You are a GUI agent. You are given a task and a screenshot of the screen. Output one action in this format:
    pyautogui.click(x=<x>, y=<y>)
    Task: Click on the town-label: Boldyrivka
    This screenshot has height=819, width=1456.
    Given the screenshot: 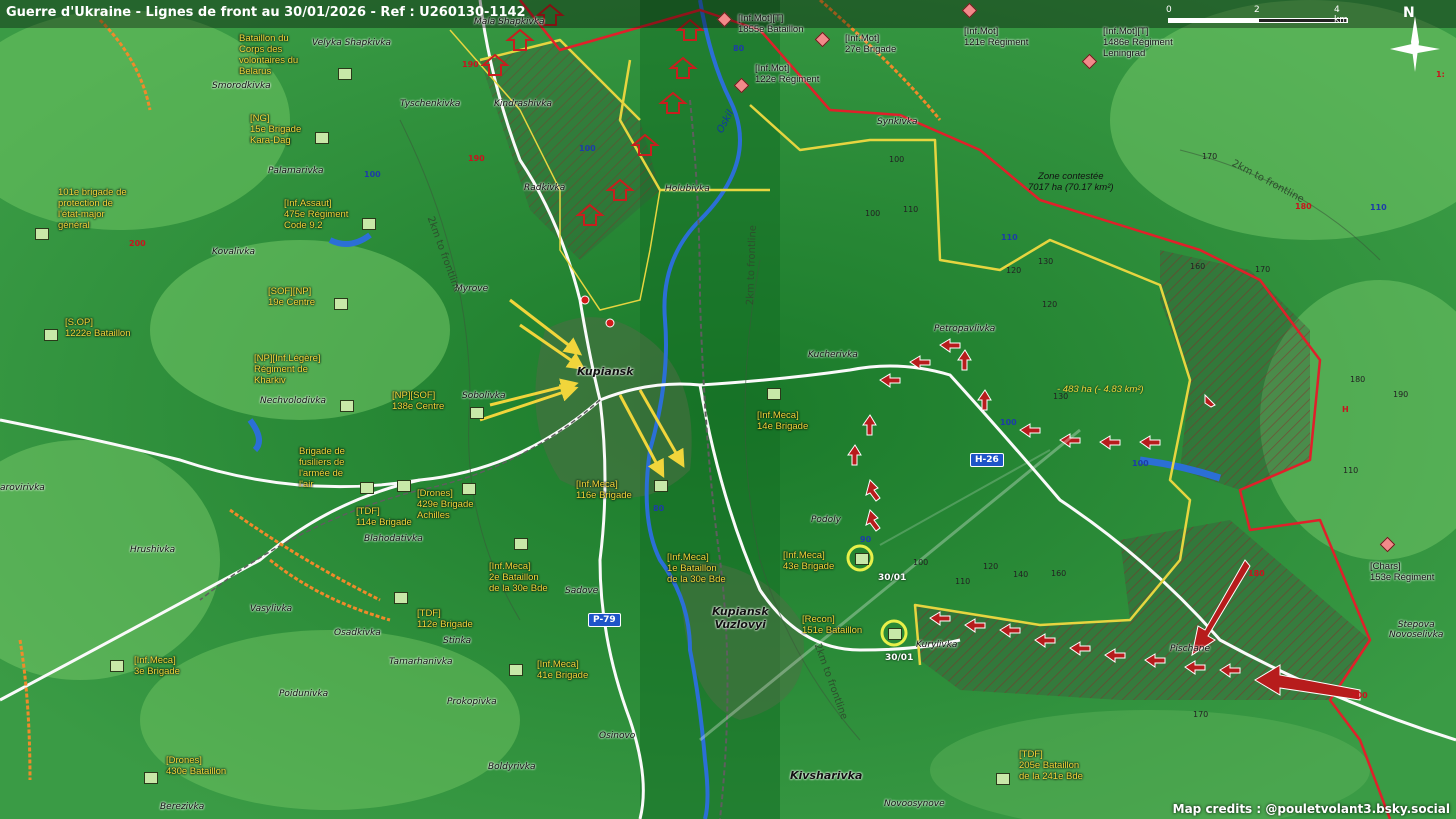 What is the action you would take?
    pyautogui.click(x=512, y=767)
    